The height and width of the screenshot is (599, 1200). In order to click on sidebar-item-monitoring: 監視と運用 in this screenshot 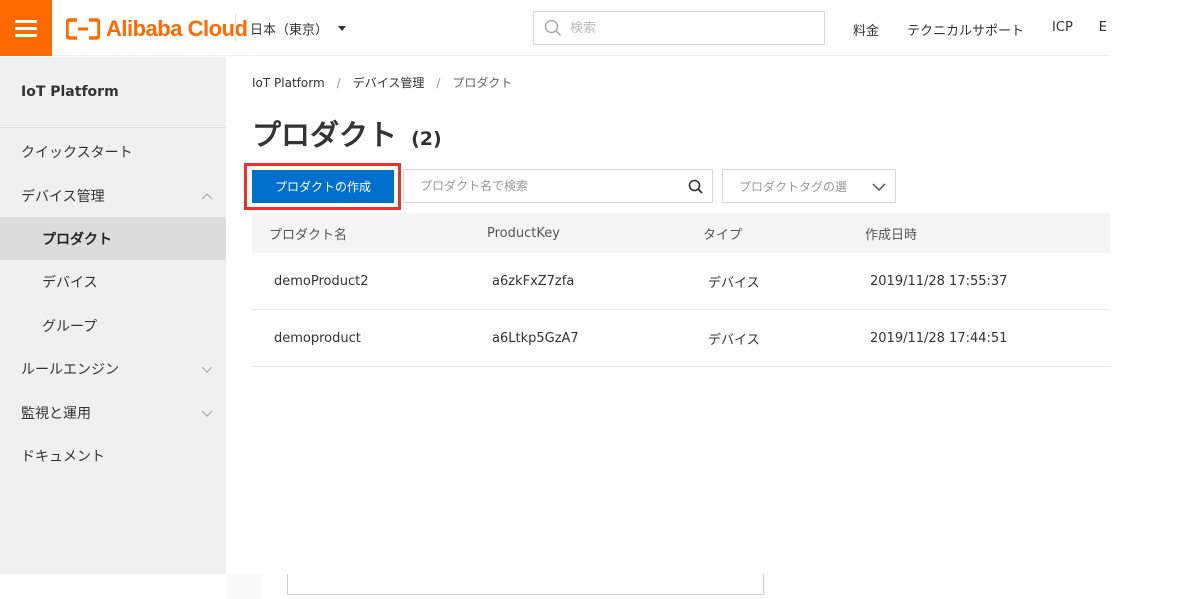, I will do `click(113, 412)`.